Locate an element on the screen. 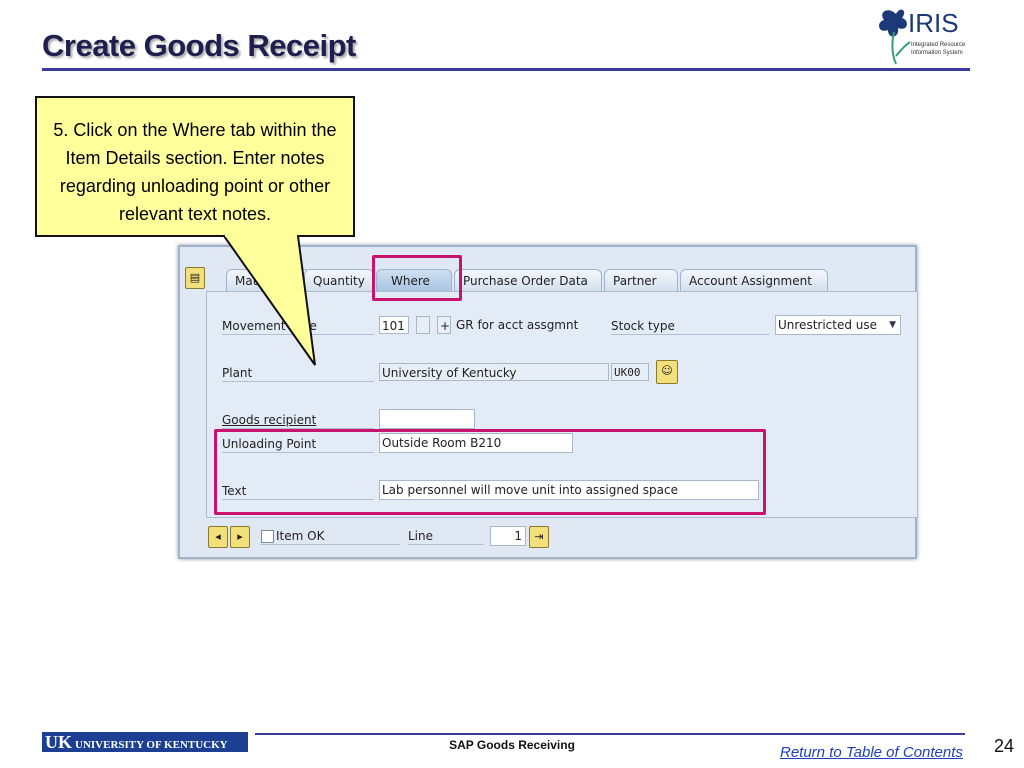 This screenshot has height=768, width=1024. footer-divider is located at coordinates (610, 734).